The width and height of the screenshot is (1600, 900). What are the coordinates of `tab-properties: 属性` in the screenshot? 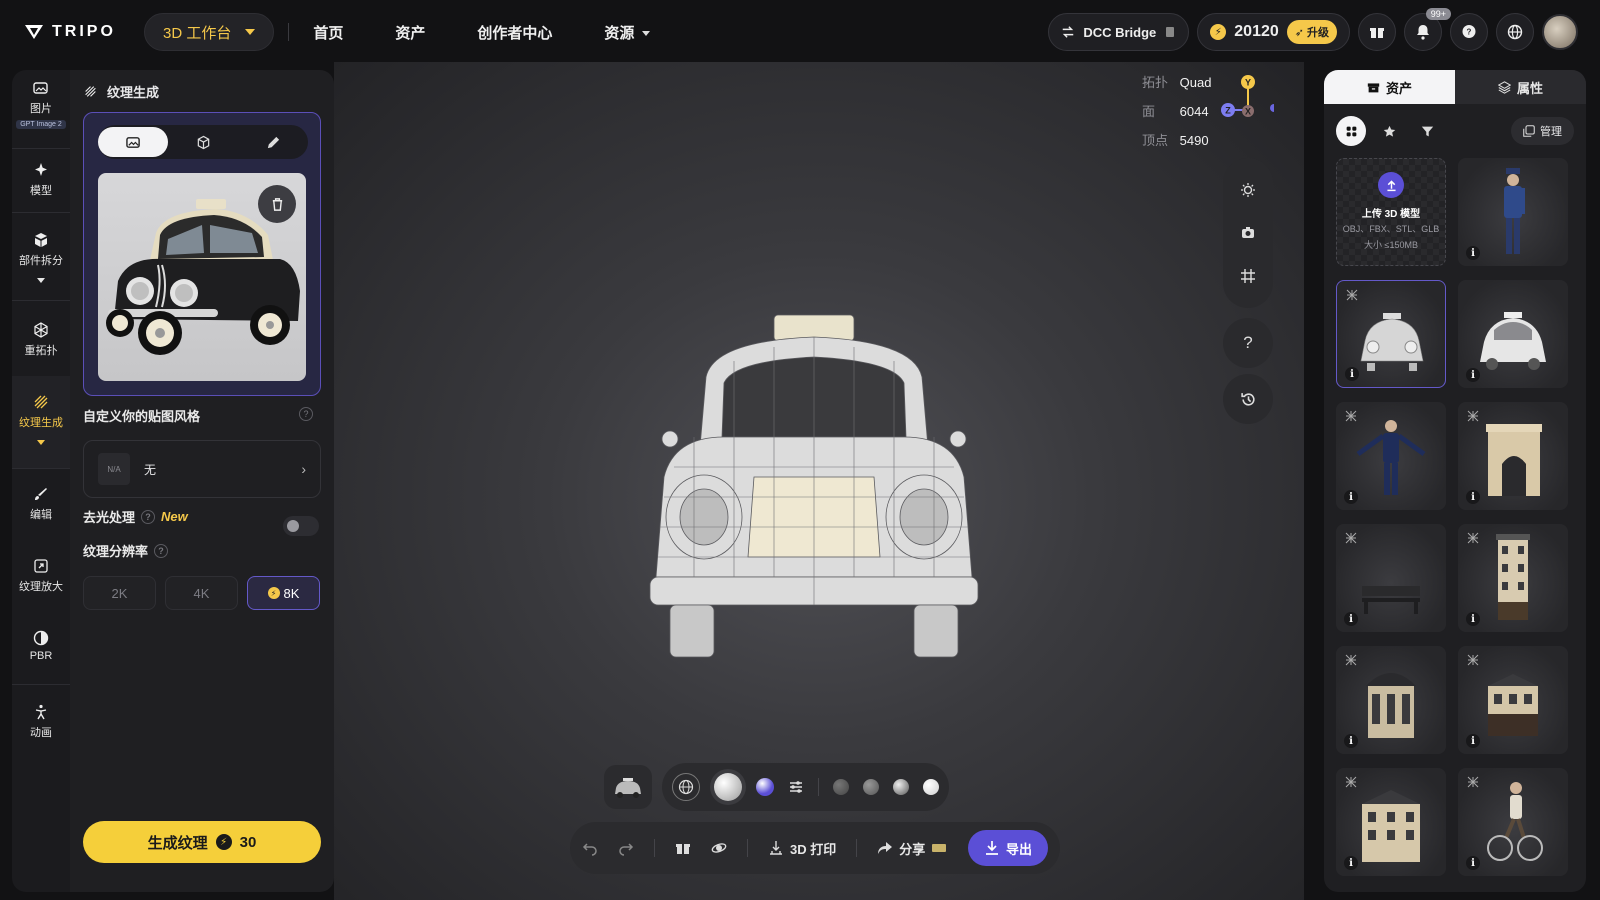 It's located at (1520, 87).